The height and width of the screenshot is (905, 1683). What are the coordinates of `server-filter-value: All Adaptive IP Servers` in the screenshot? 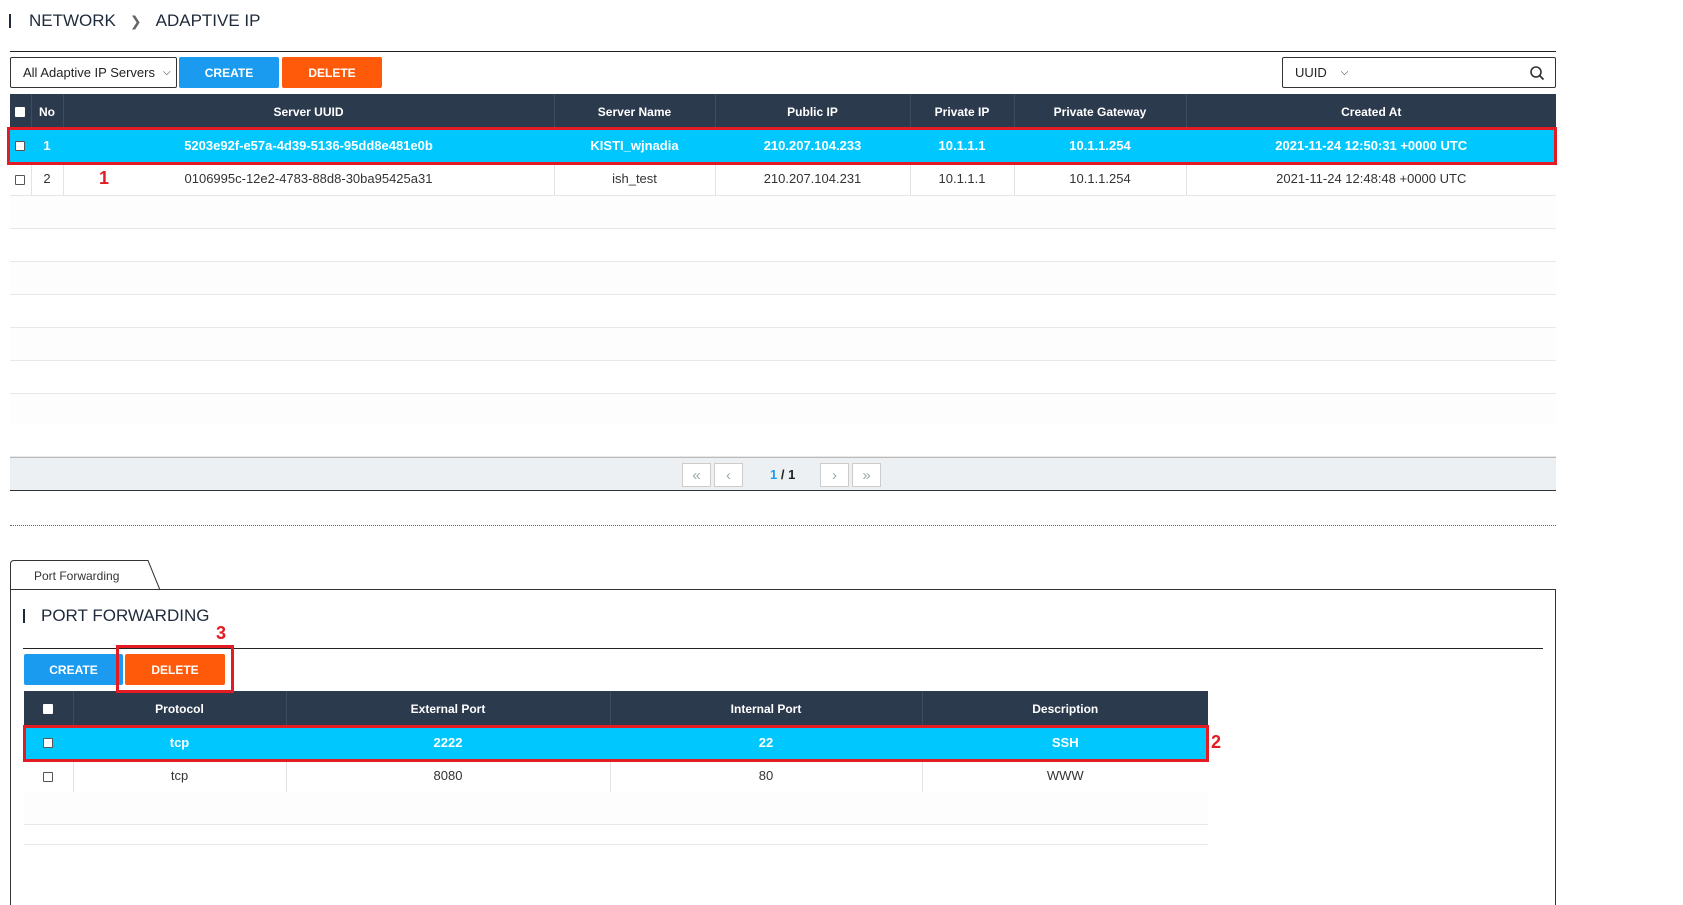 It's located at (89, 72).